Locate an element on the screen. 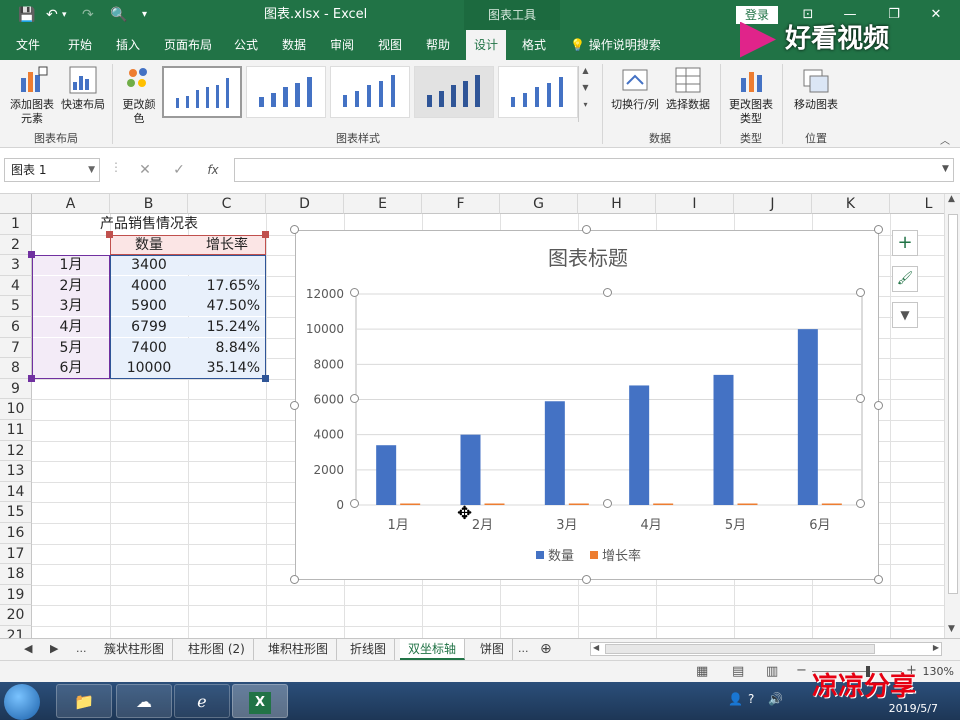 This screenshot has width=960, height=720. row-header: 17 is located at coordinates (16, 554).